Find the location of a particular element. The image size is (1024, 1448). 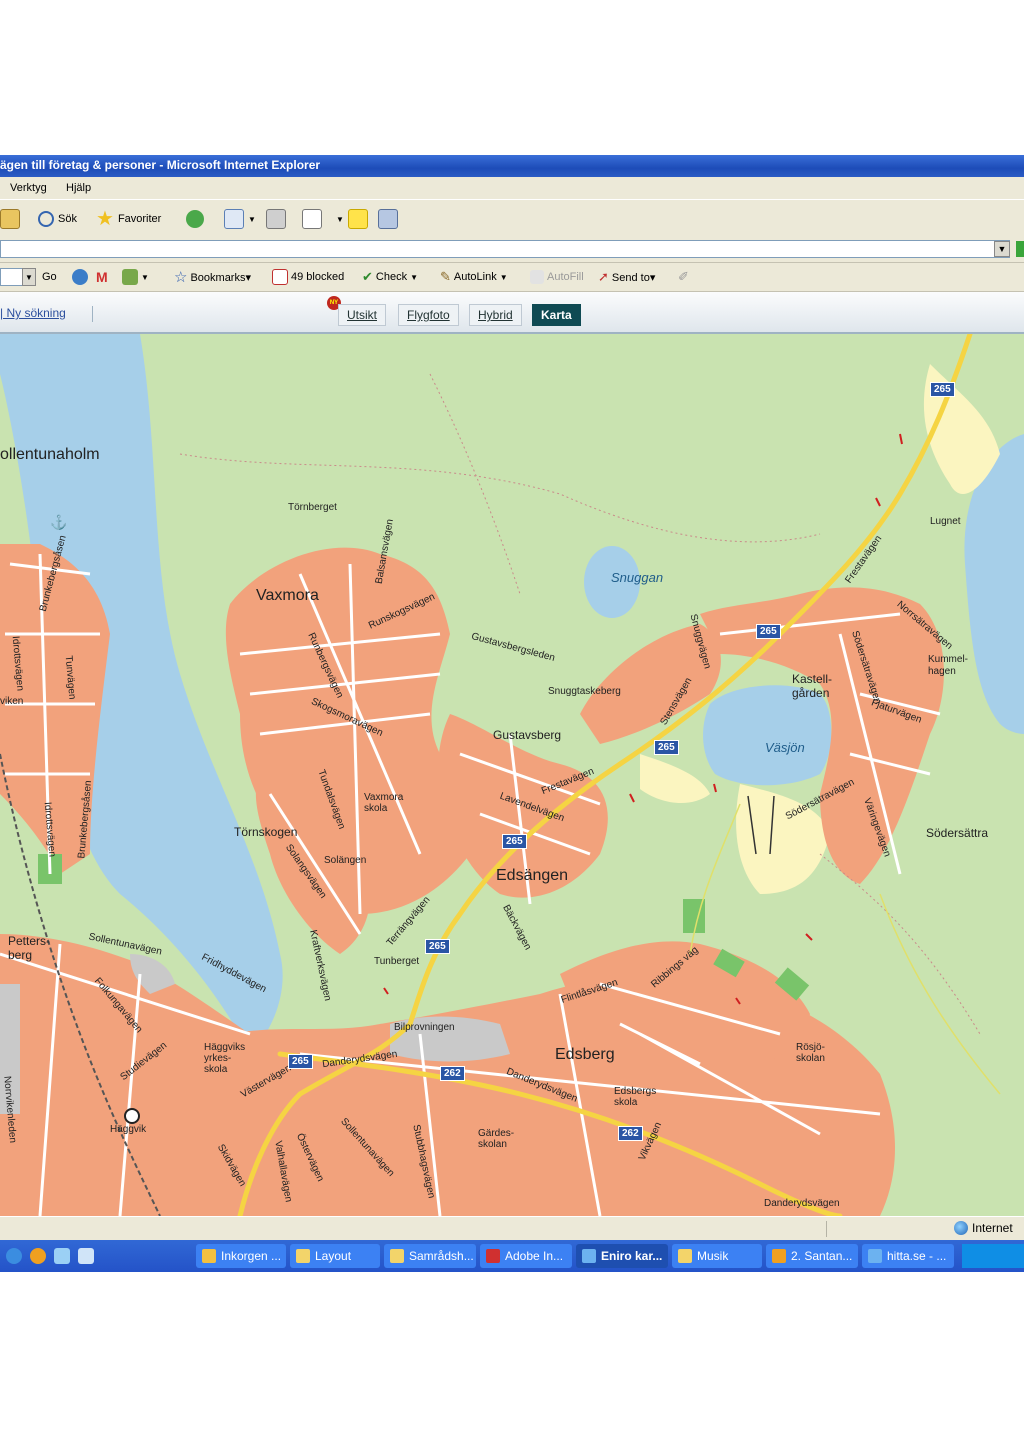

tab-hybrid: Hybrid is located at coordinates (495, 315).